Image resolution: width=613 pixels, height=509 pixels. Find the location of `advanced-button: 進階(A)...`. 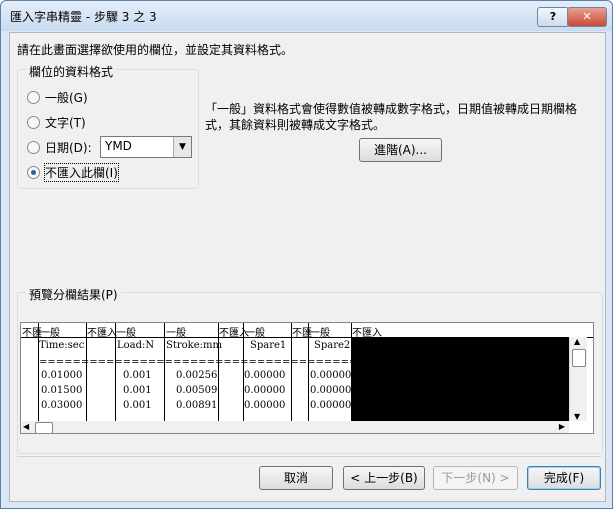

advanced-button: 進階(A)... is located at coordinates (400, 150).